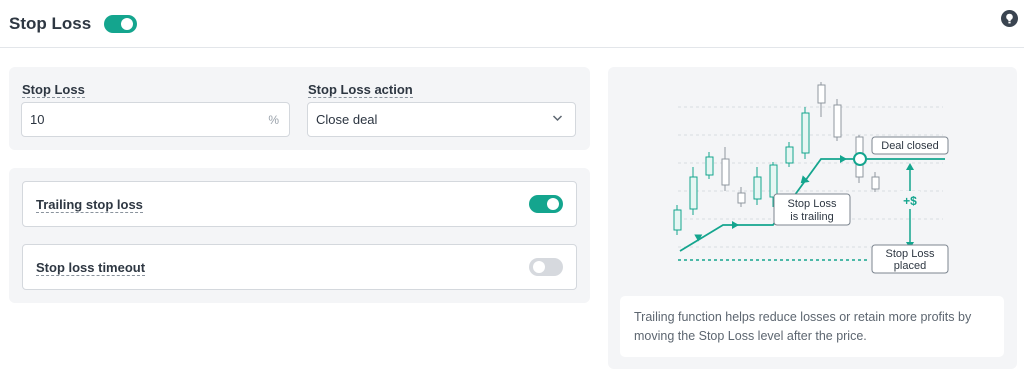  What do you see at coordinates (360, 90) in the screenshot?
I see `stop-loss-action-label: Stop Loss action` at bounding box center [360, 90].